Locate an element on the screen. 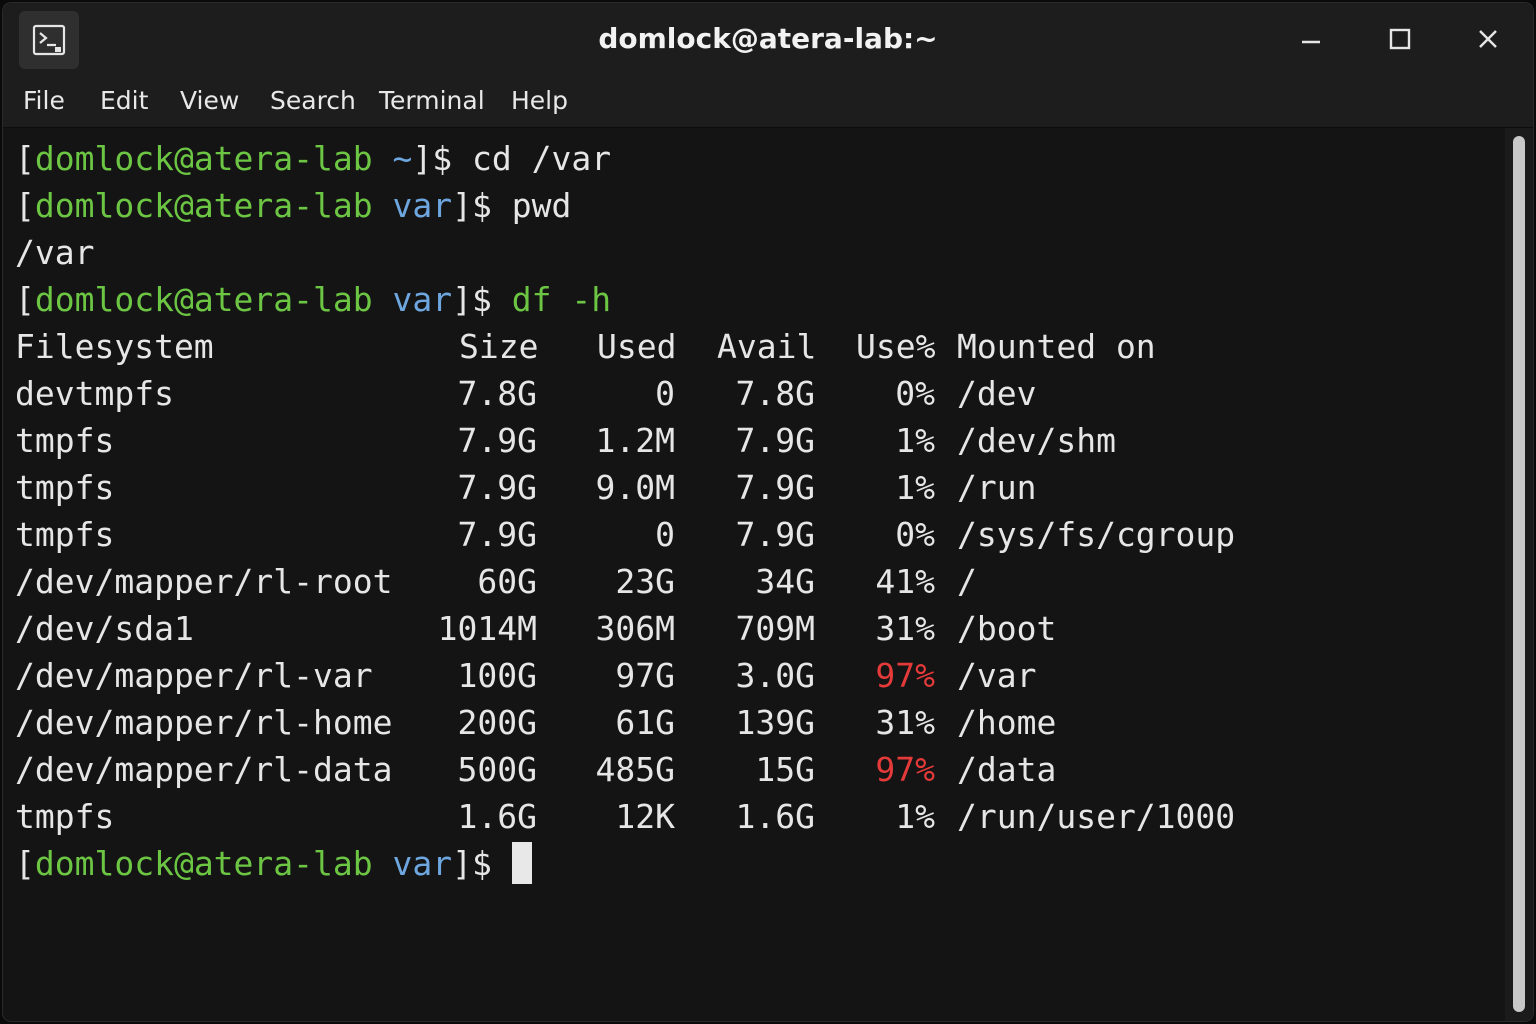 The width and height of the screenshot is (1536, 1024). app-menu-button is located at coordinates (49, 40).